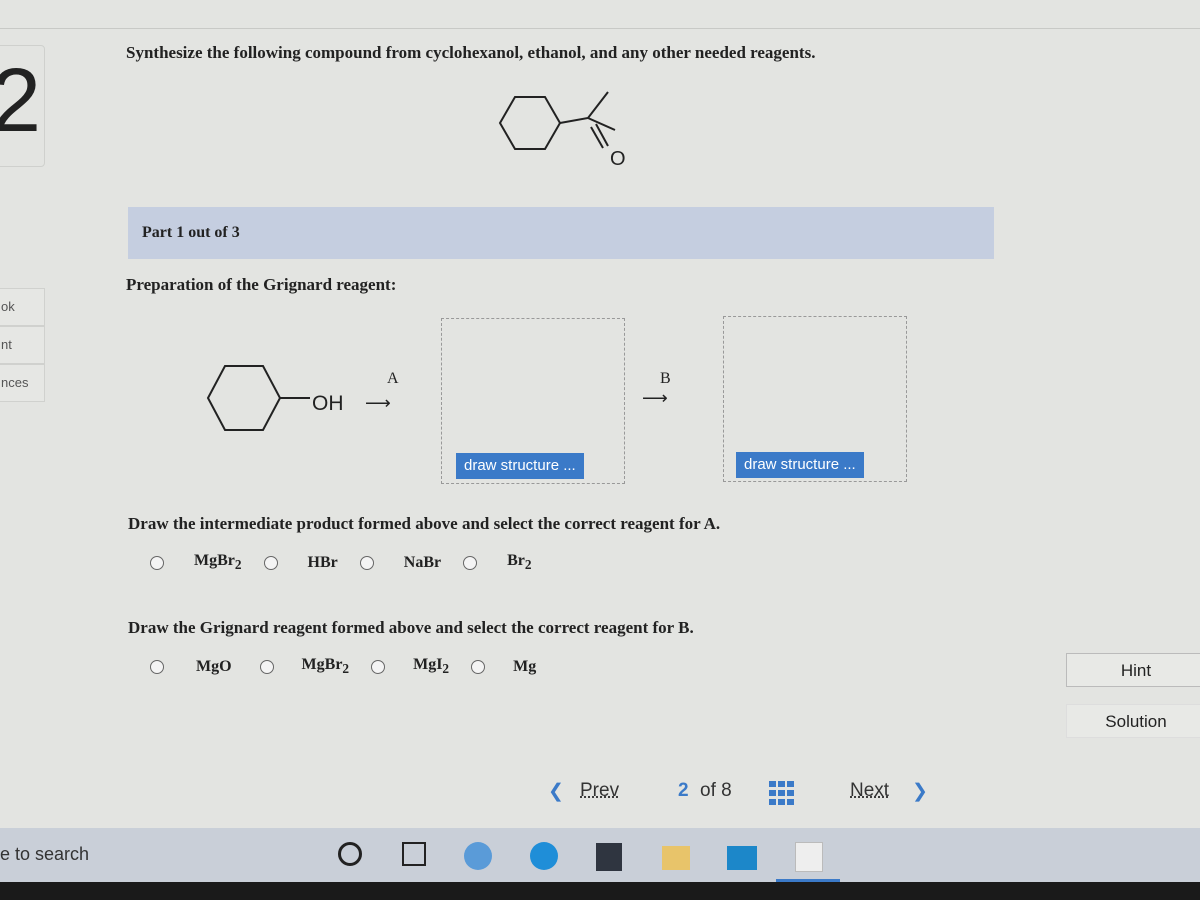 Image resolution: width=1200 pixels, height=900 pixels. Describe the element at coordinates (341, 562) in the screenshot. I see `reagent-a-options: MgBr2 HBr NaBr Br2` at that location.